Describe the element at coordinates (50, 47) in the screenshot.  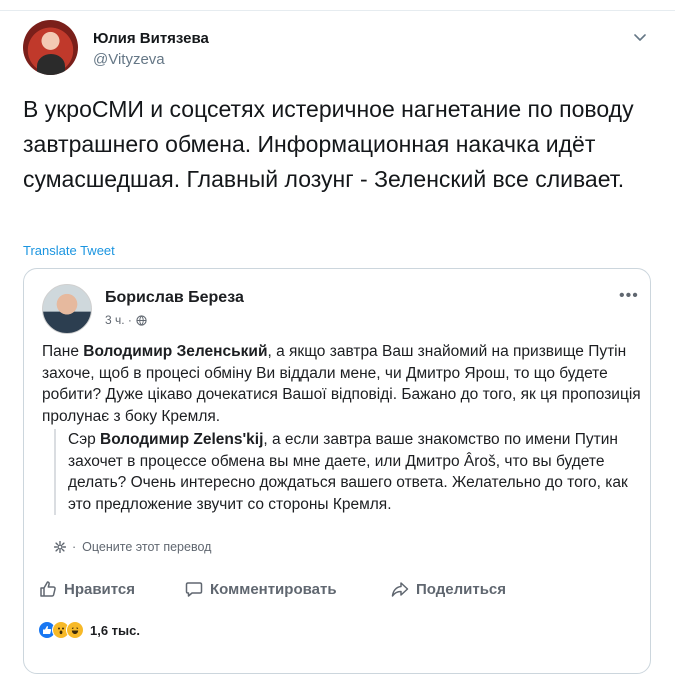
I see `author-avatar` at that location.